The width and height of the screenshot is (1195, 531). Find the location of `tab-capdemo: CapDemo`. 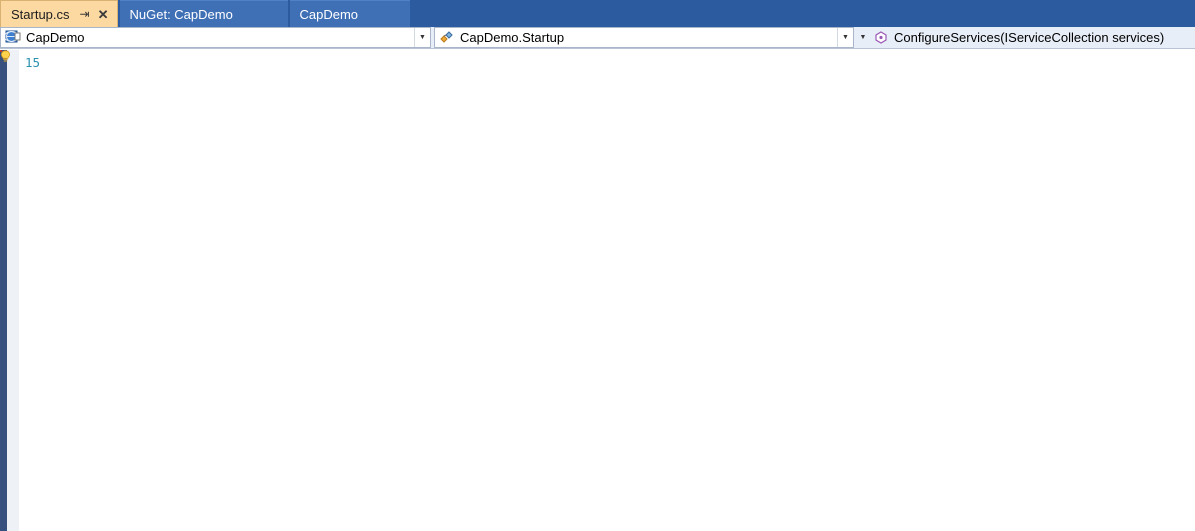

tab-capdemo: CapDemo is located at coordinates (349, 13).